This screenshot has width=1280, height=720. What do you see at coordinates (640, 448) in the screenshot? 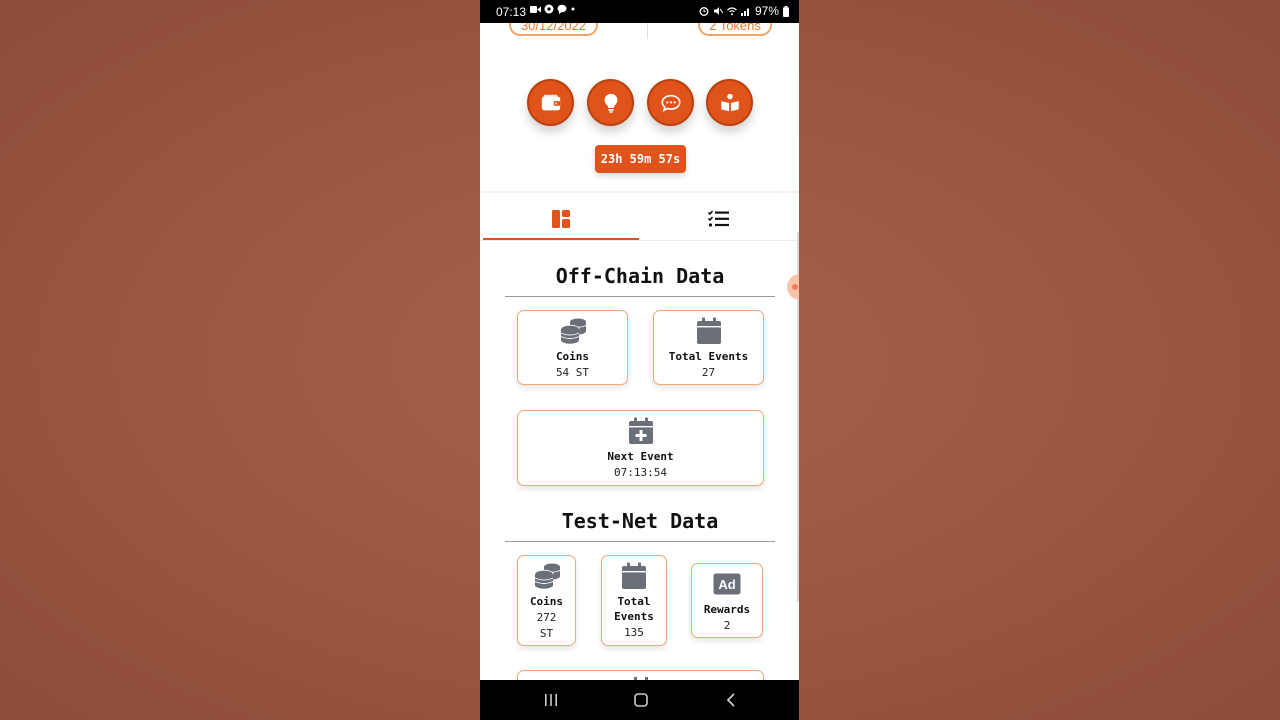
I see `next-event-card: Next Event 07:13:54` at bounding box center [640, 448].